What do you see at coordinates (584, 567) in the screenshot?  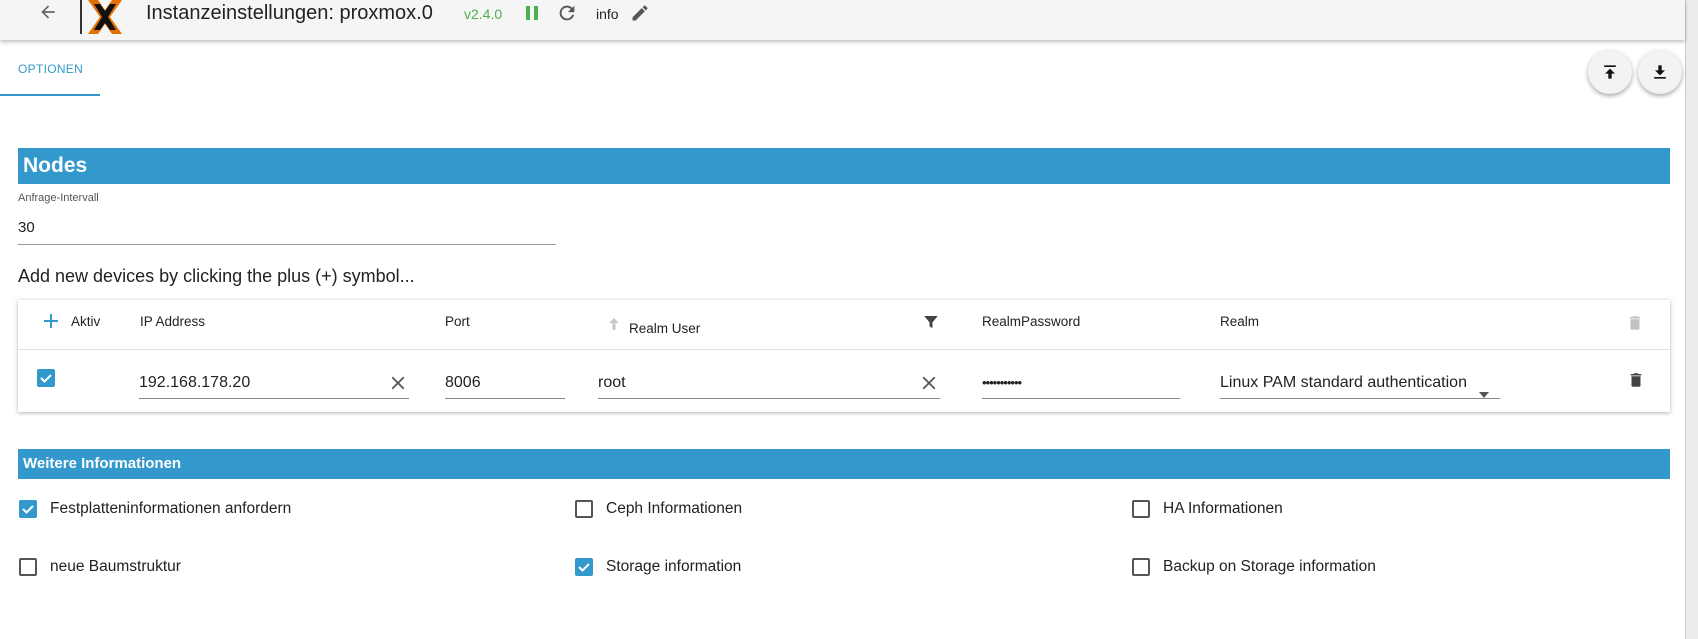 I see `storage-info-checkbox` at bounding box center [584, 567].